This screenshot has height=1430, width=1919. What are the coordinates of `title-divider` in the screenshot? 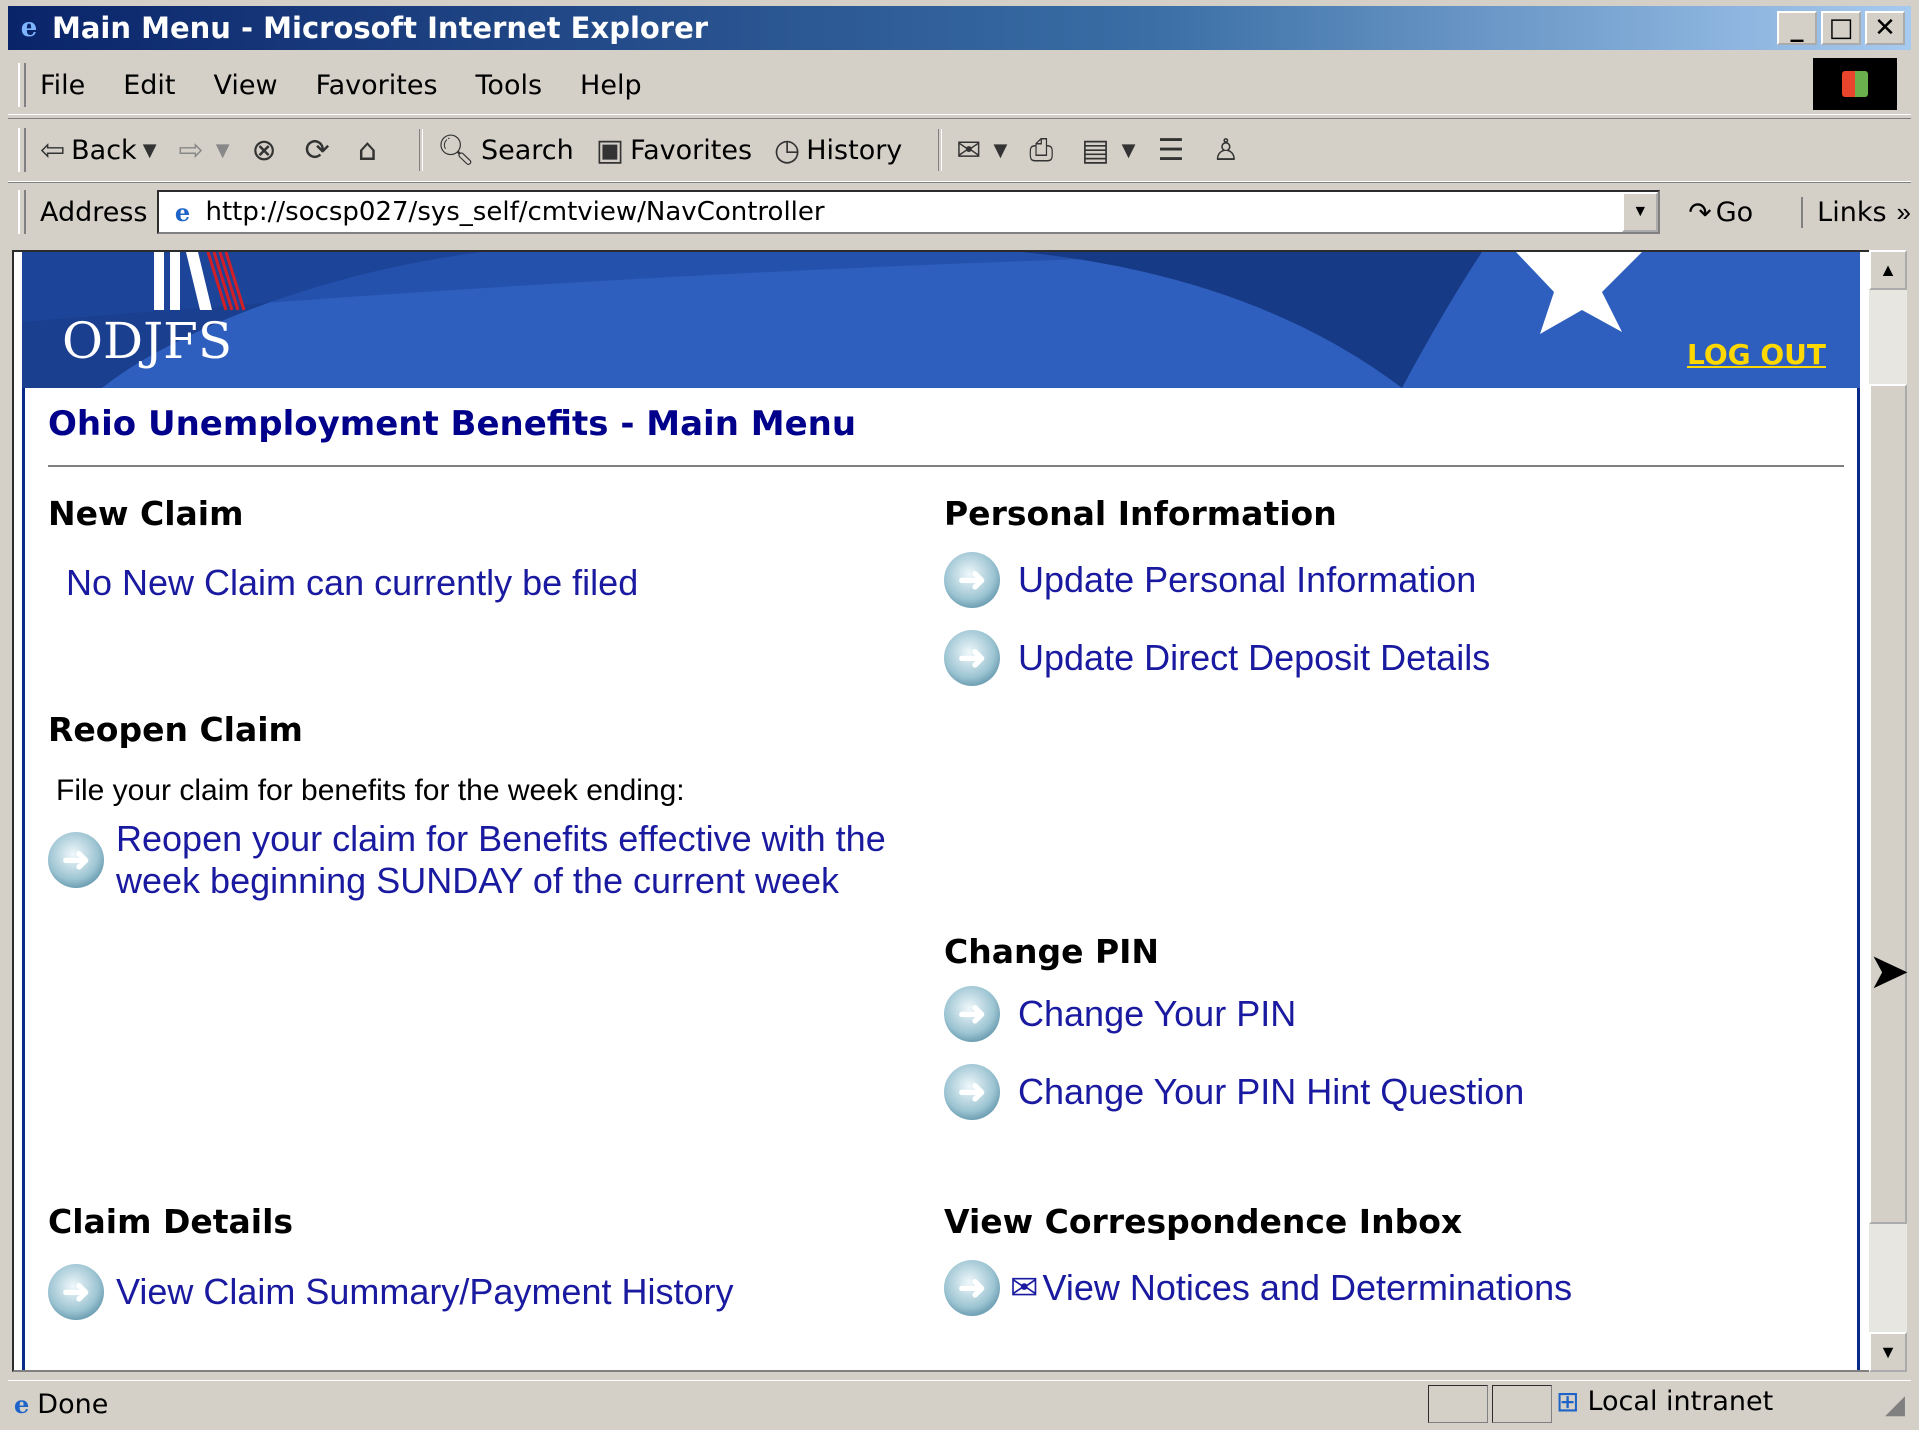 It's located at (946, 466).